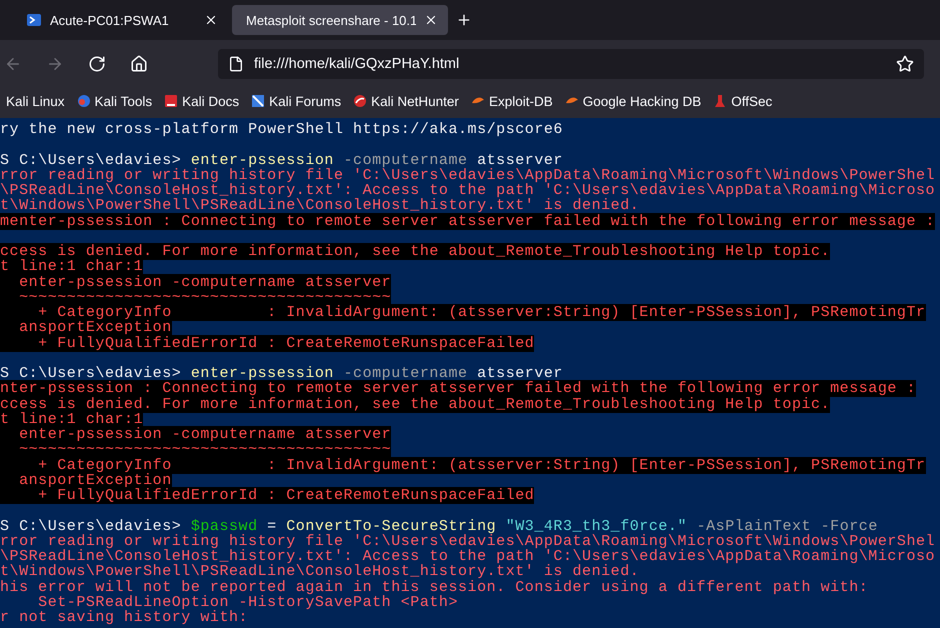 Image resolution: width=940 pixels, height=628 pixels. What do you see at coordinates (72, 267) in the screenshot?
I see `error-text: t line:1 char:1` at bounding box center [72, 267].